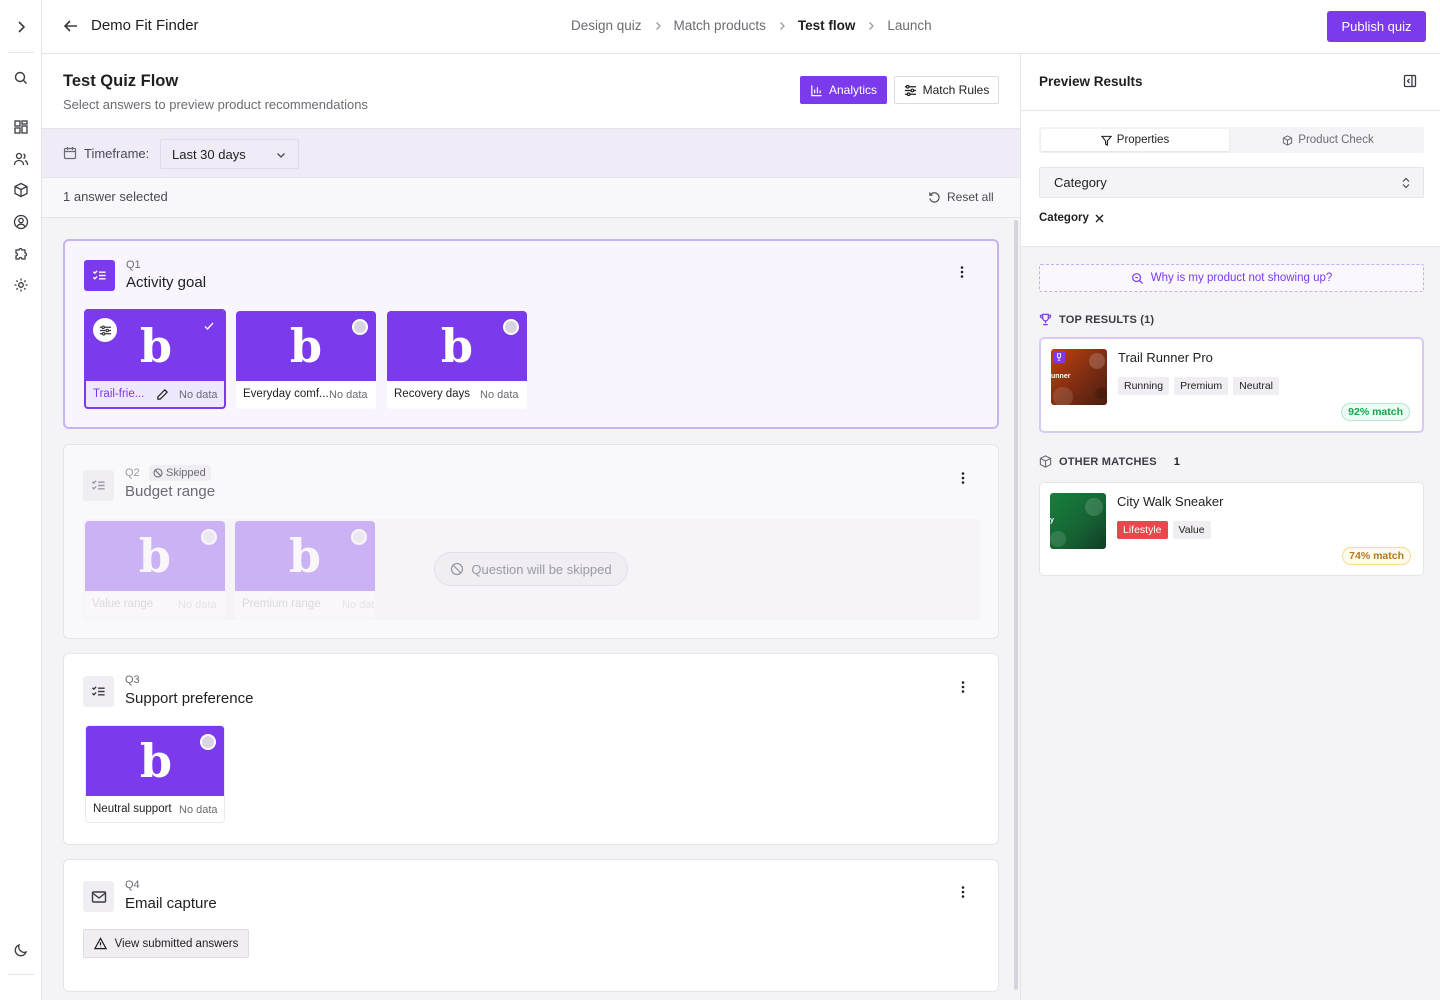 The height and width of the screenshot is (1000, 1440). I want to click on user-circle-icon, so click(21, 222).